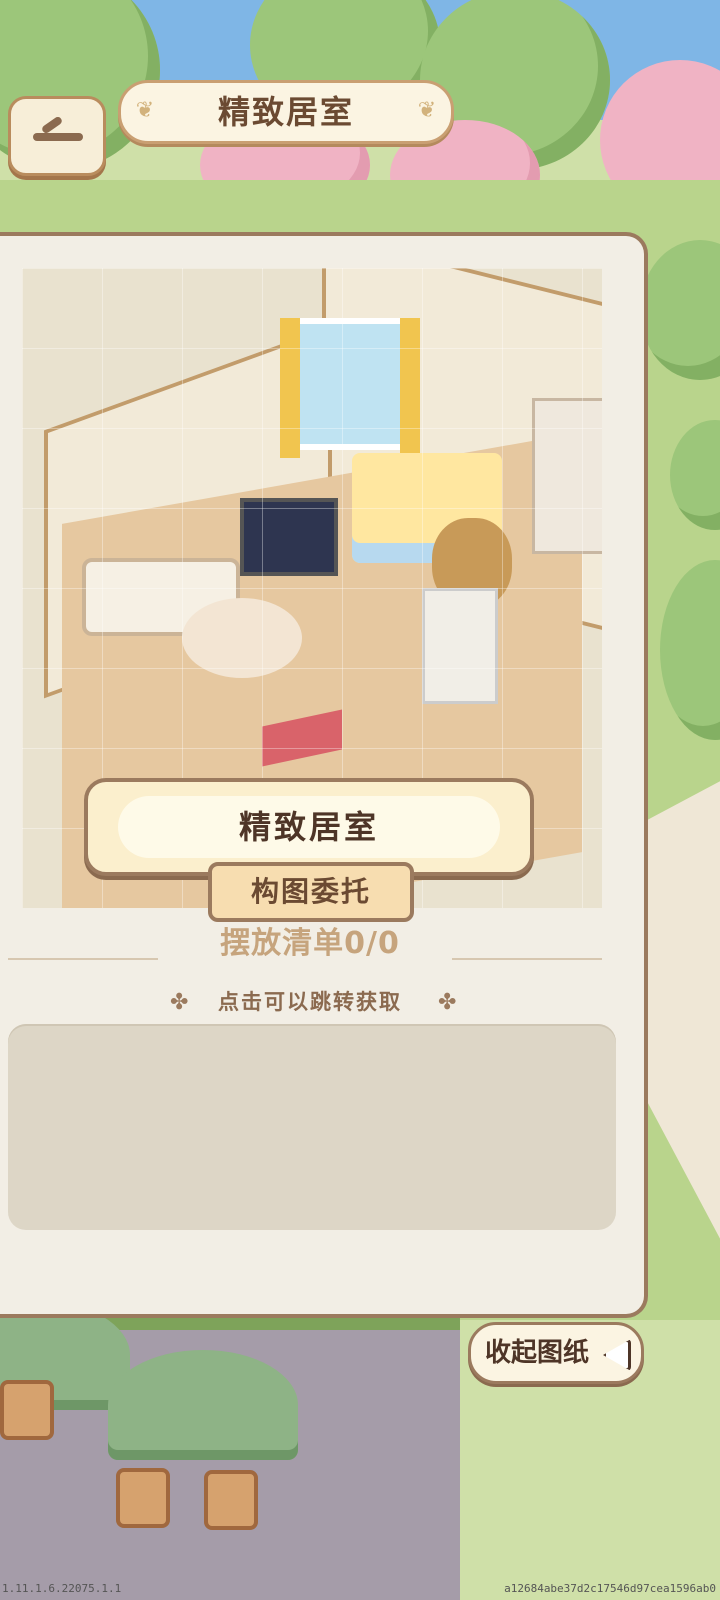 This screenshot has height=1600, width=720. I want to click on version-text: 1.11.1.6.22075.1.1, so click(62, 1588).